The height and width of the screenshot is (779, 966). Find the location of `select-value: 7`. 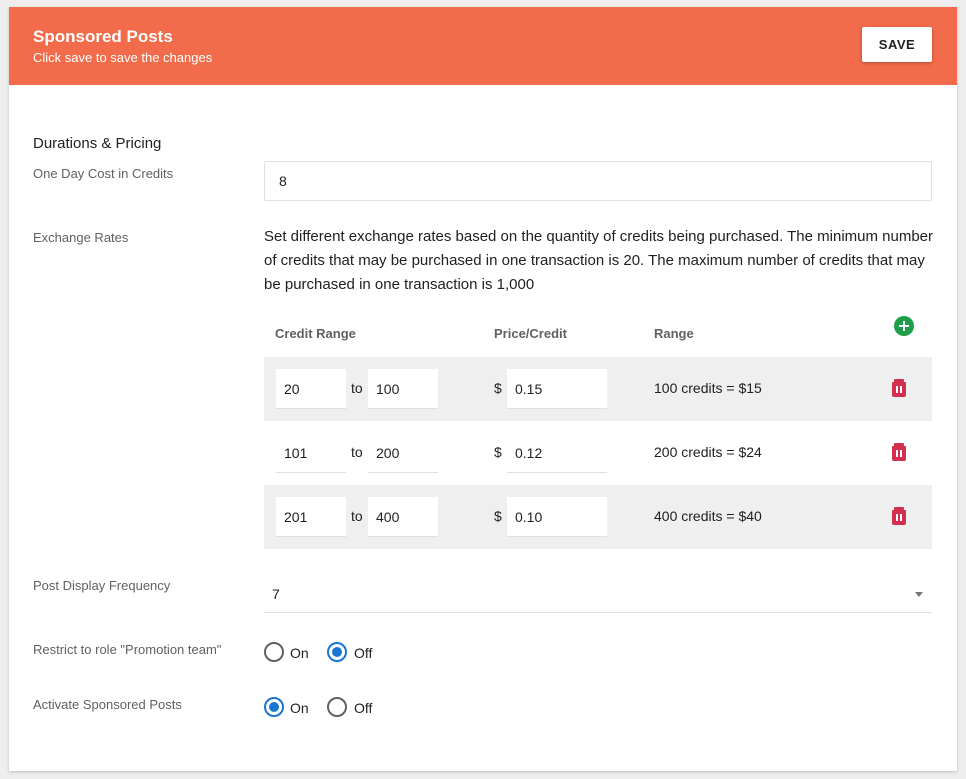

select-value: 7 is located at coordinates (276, 594).